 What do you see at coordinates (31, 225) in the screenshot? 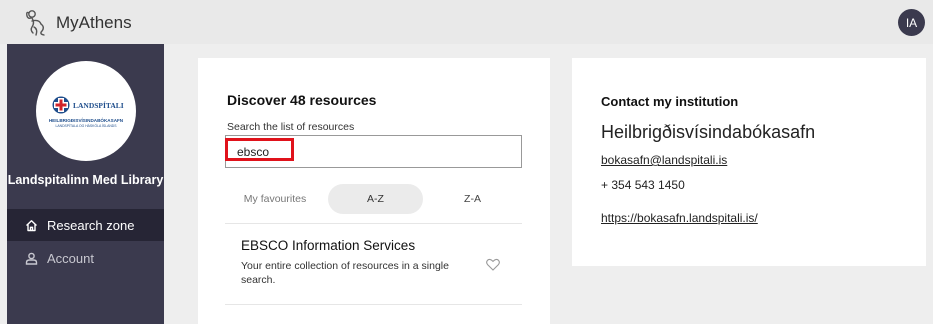
I see `home-icon` at bounding box center [31, 225].